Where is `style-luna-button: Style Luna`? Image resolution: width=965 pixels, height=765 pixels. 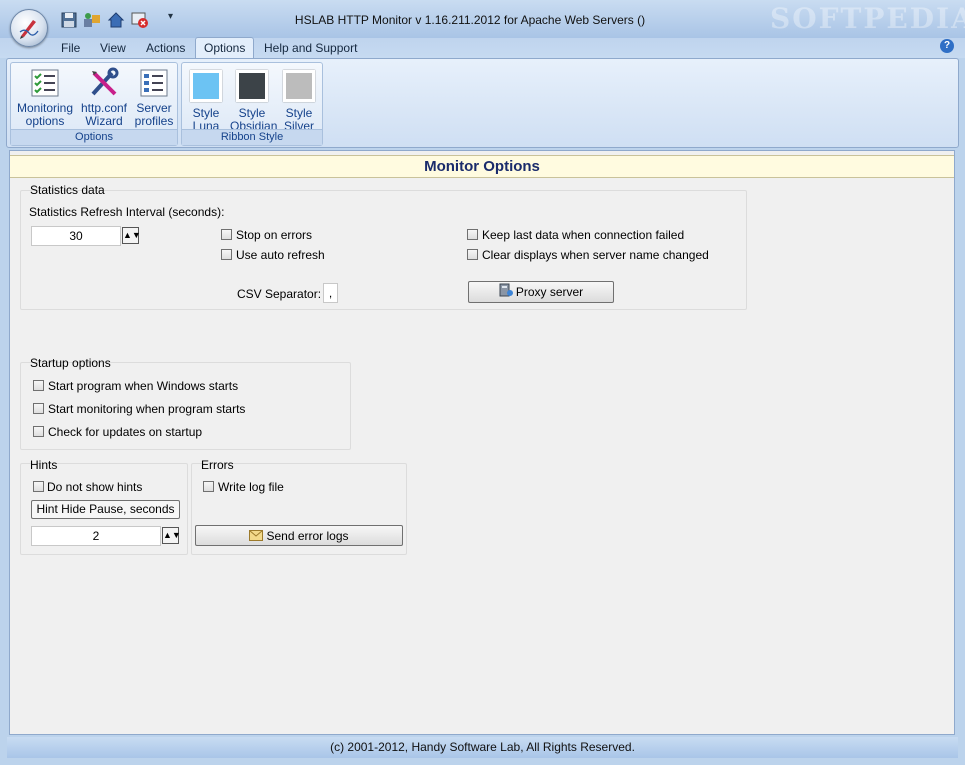 style-luna-button: Style Luna is located at coordinates (206, 100).